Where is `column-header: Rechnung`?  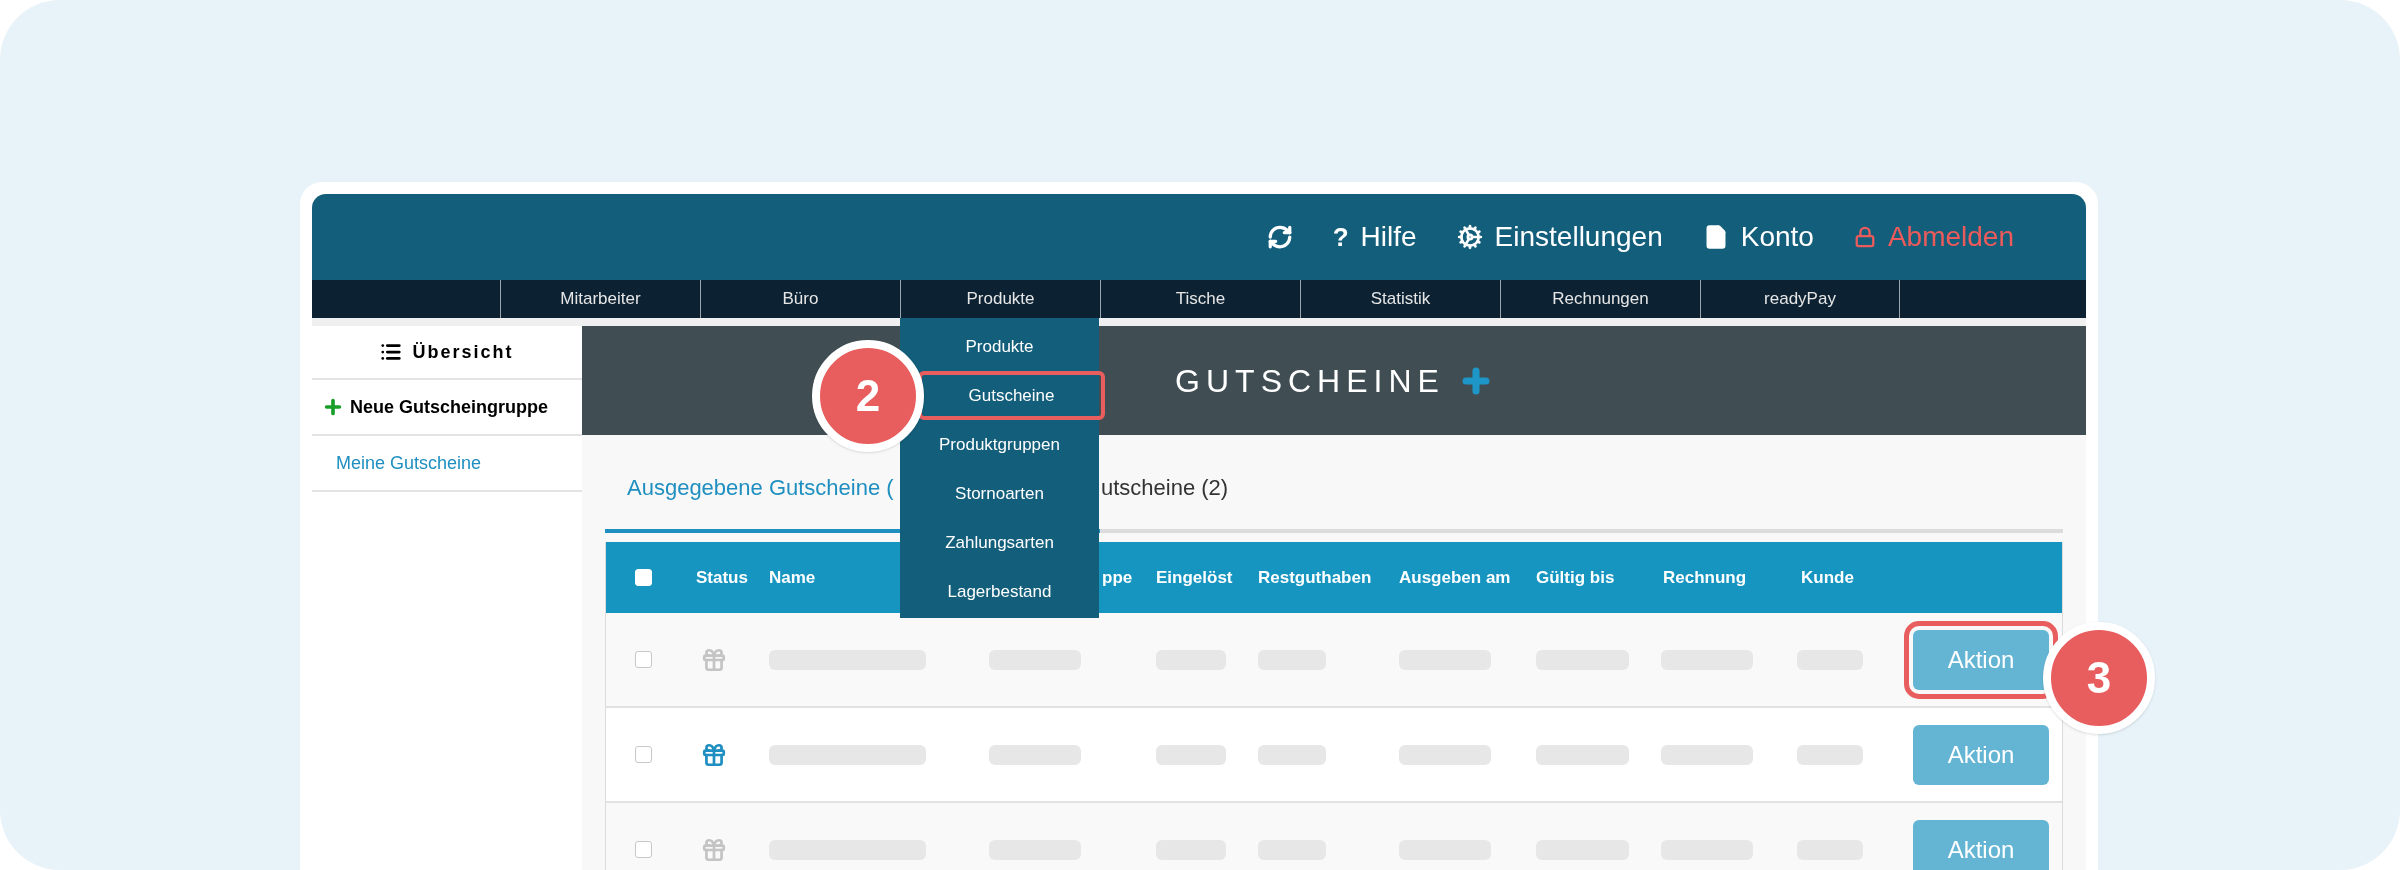
column-header: Rechnung is located at coordinates (1705, 577).